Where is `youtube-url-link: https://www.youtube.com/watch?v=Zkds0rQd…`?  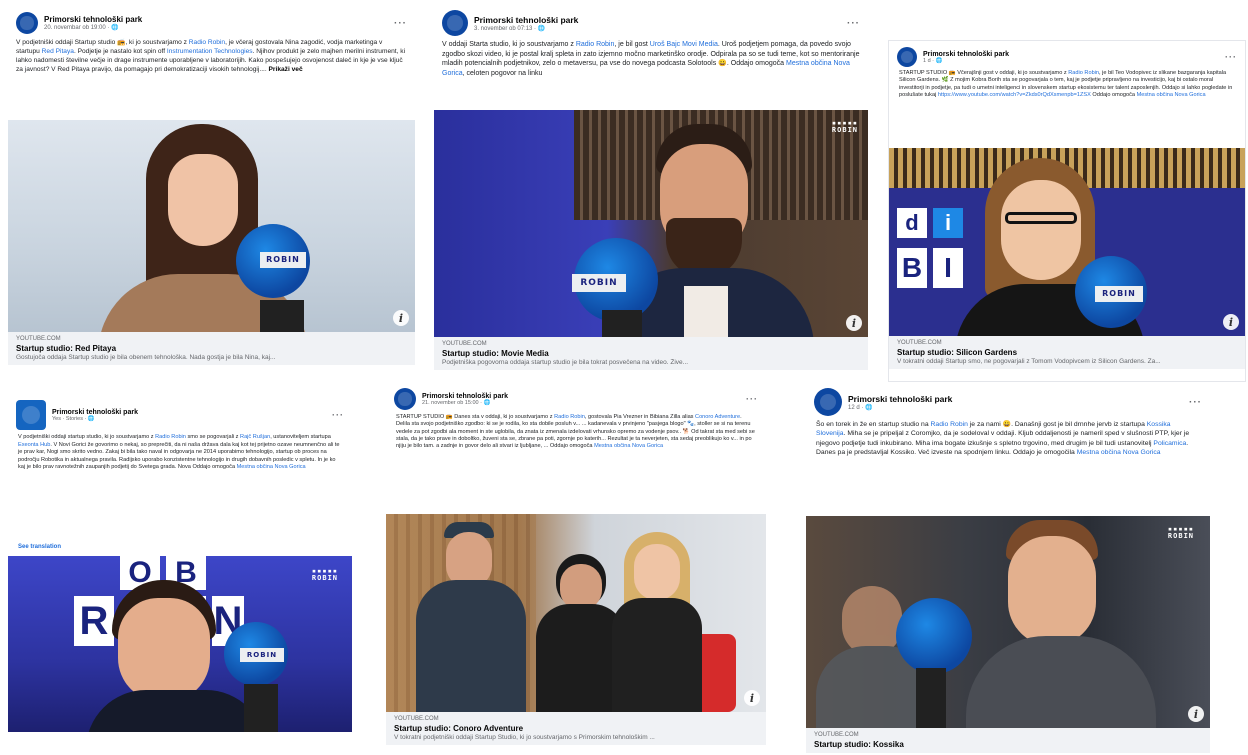
youtube-url-link: https://www.youtube.com/watch?v=Zkds0rQd… is located at coordinates (1014, 95).